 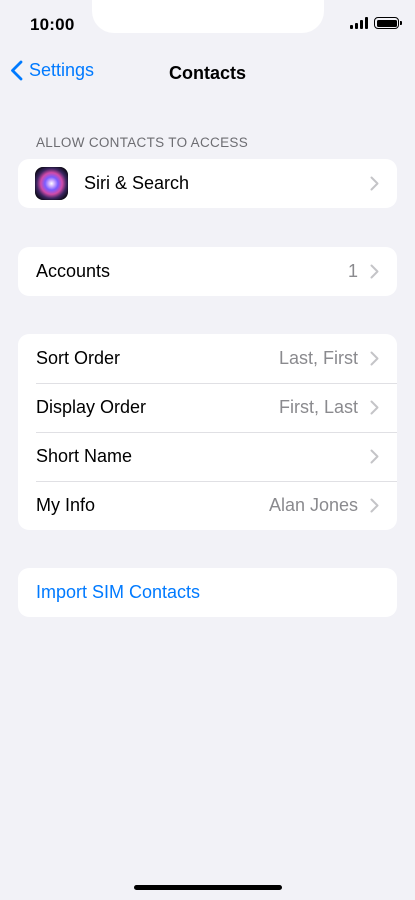 What do you see at coordinates (318, 407) in the screenshot?
I see `display-order-value: First, Last` at bounding box center [318, 407].